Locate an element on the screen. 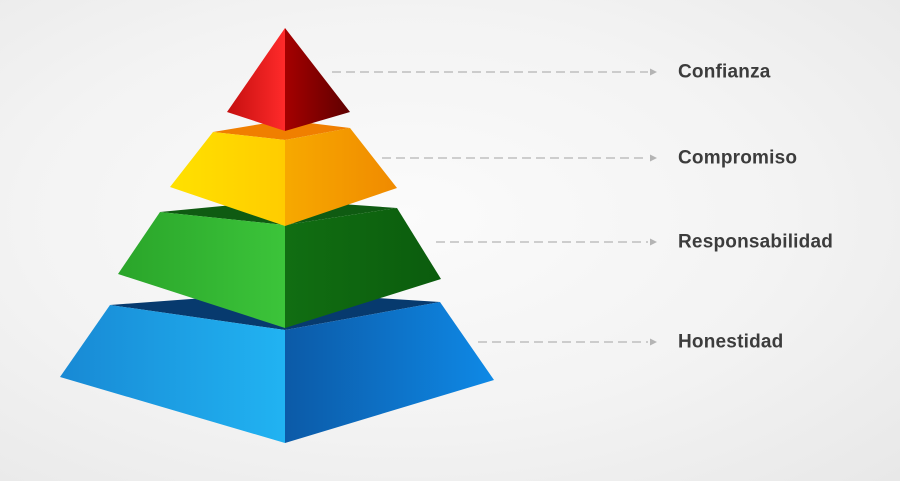  tier-confianza-left is located at coordinates (256, 79).